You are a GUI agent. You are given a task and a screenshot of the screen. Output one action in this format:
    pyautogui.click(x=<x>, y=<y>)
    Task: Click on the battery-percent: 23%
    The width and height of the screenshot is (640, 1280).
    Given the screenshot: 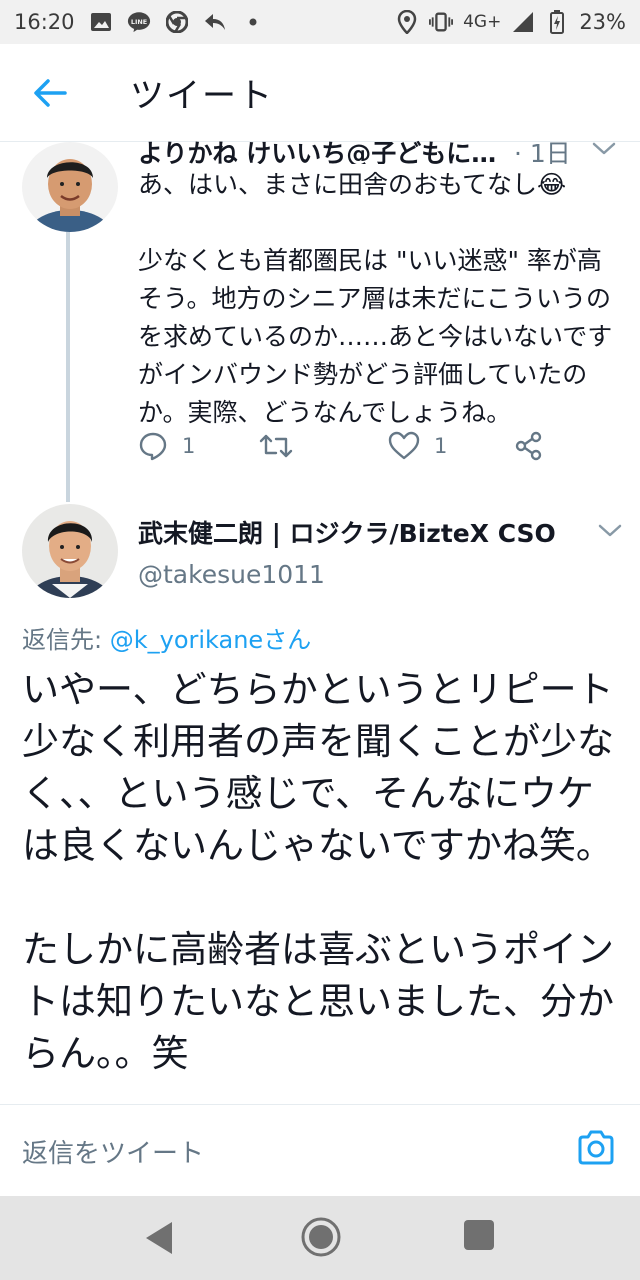 What is the action you would take?
    pyautogui.click(x=602, y=22)
    